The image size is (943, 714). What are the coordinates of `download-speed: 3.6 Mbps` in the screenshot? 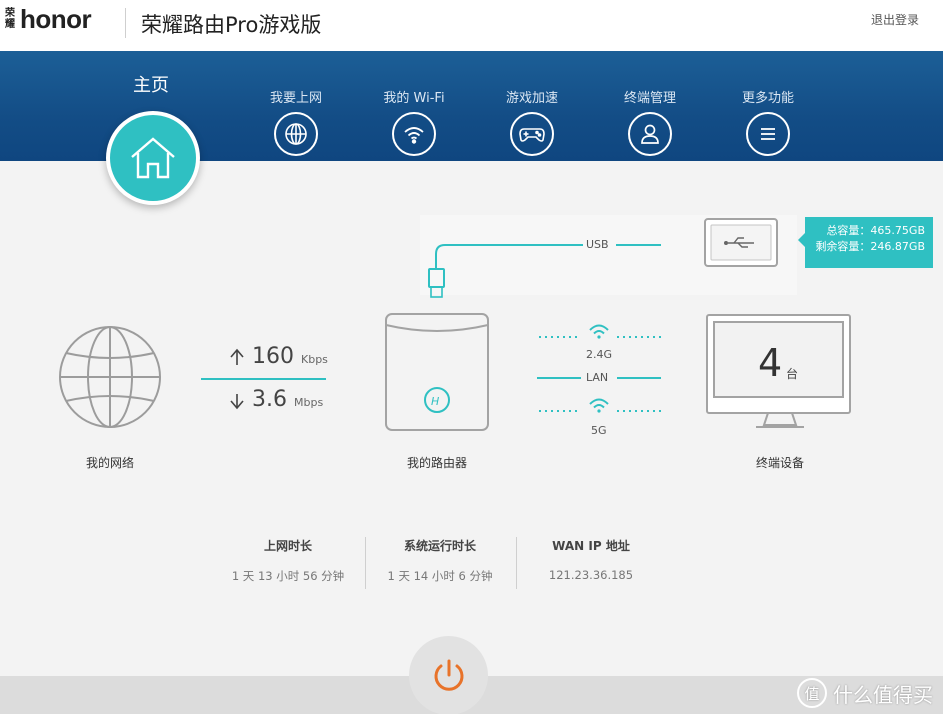 It's located at (287, 399).